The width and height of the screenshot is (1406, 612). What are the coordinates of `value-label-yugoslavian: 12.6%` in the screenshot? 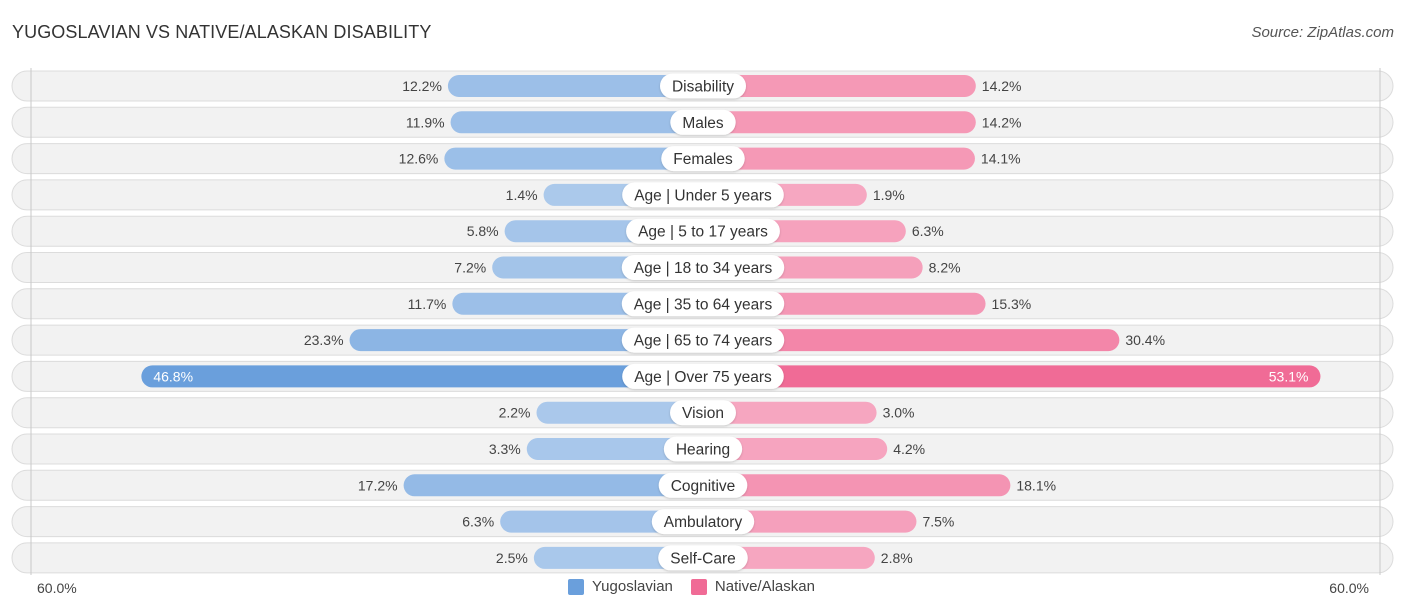 It's located at (419, 159).